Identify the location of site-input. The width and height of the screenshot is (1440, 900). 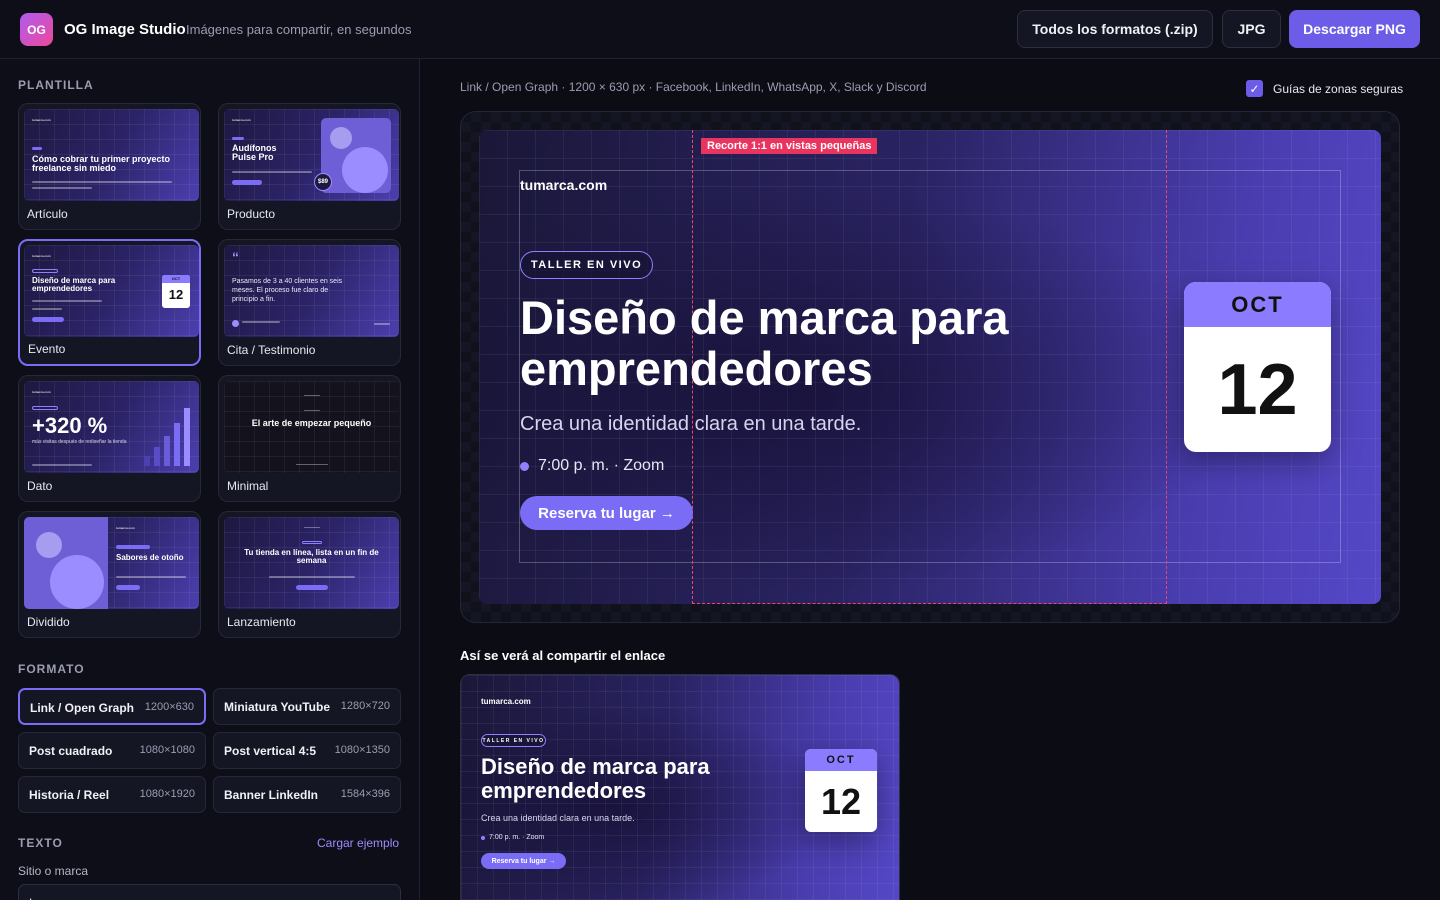
(209, 892).